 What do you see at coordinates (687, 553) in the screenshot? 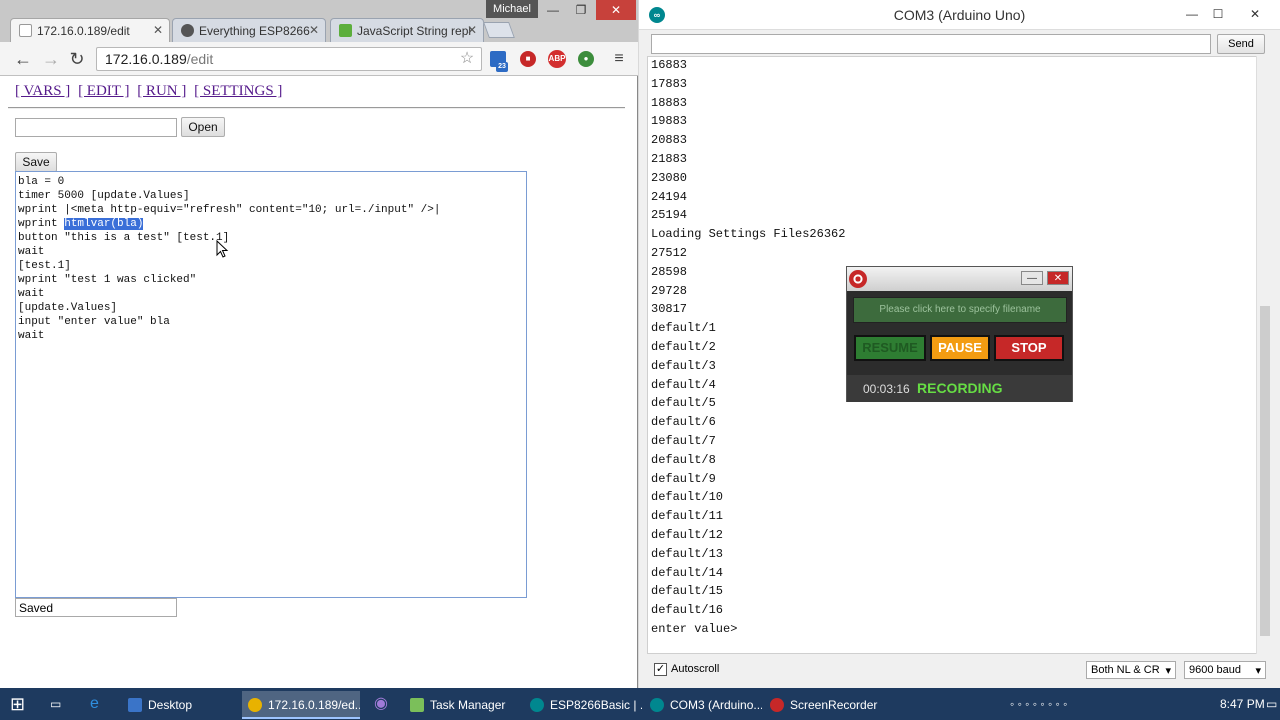
I see `serial-line: default/13` at bounding box center [687, 553].